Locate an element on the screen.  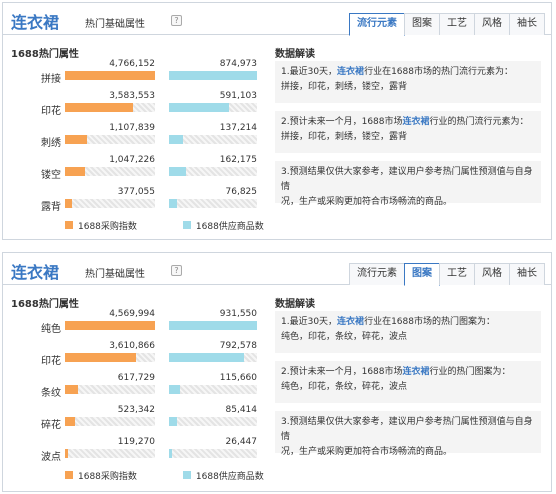
attribute-row: 印花 3,583,553 591,103 is located at coordinates (138, 106).